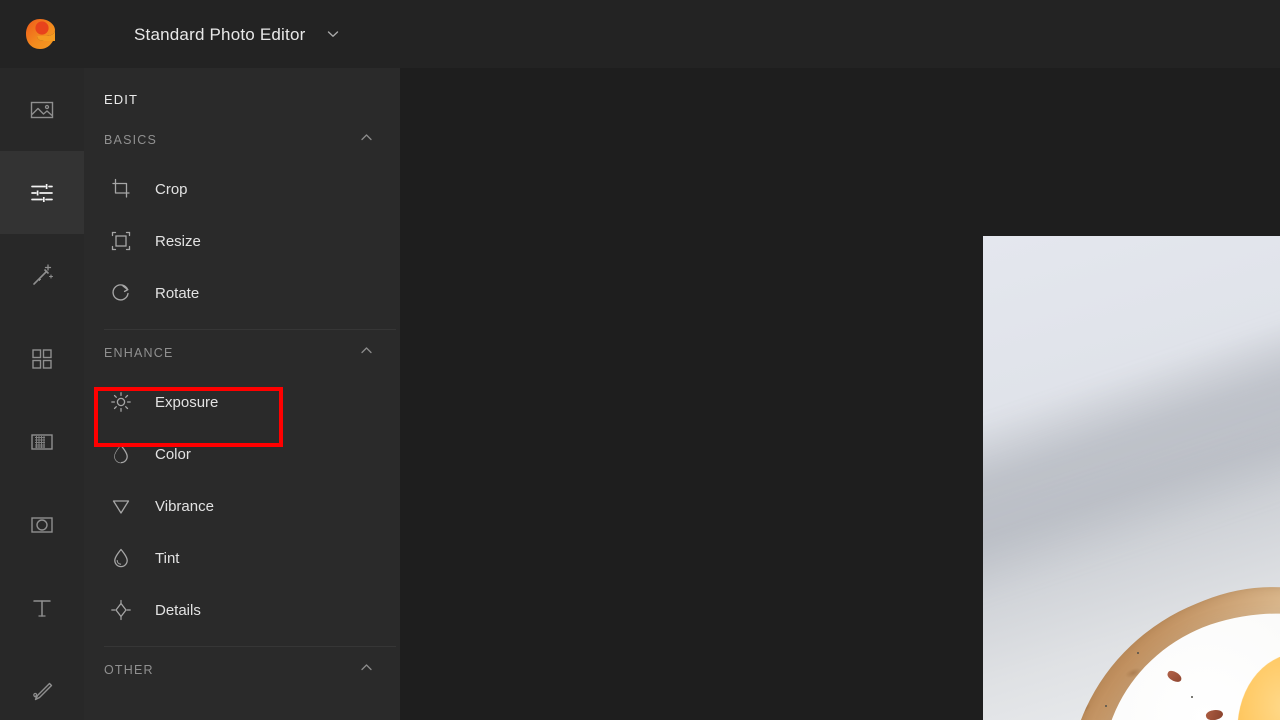  Describe the element at coordinates (242, 140) in the screenshot. I see `section-header-basics: BASICS` at that location.